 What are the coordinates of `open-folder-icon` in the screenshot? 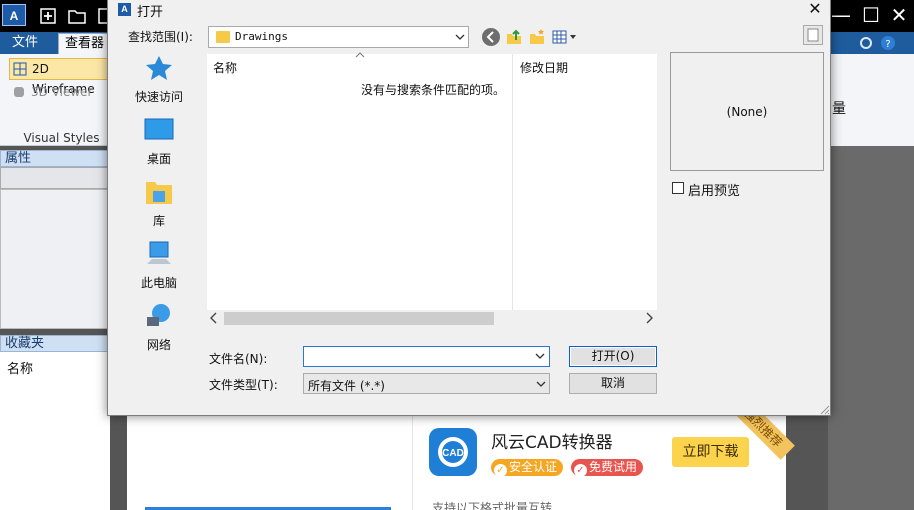 It's located at (77, 16).